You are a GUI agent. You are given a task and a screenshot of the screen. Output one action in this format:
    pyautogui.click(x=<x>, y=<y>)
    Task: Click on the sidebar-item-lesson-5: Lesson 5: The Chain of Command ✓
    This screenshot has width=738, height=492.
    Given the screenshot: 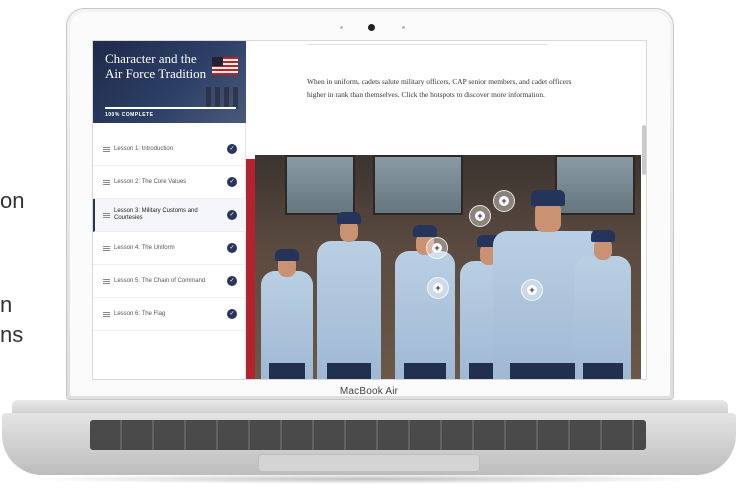 What is the action you would take?
    pyautogui.click(x=169, y=281)
    